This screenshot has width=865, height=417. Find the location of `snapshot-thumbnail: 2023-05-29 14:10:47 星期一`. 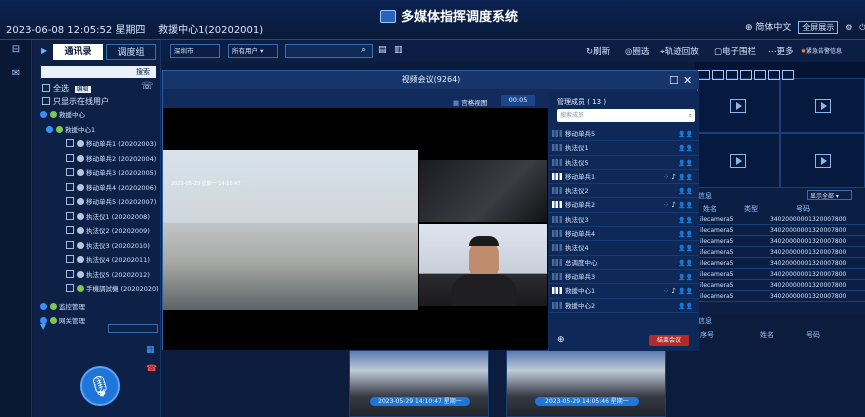

snapshot-thumbnail: 2023-05-29 14:10:47 星期一 is located at coordinates (419, 383).